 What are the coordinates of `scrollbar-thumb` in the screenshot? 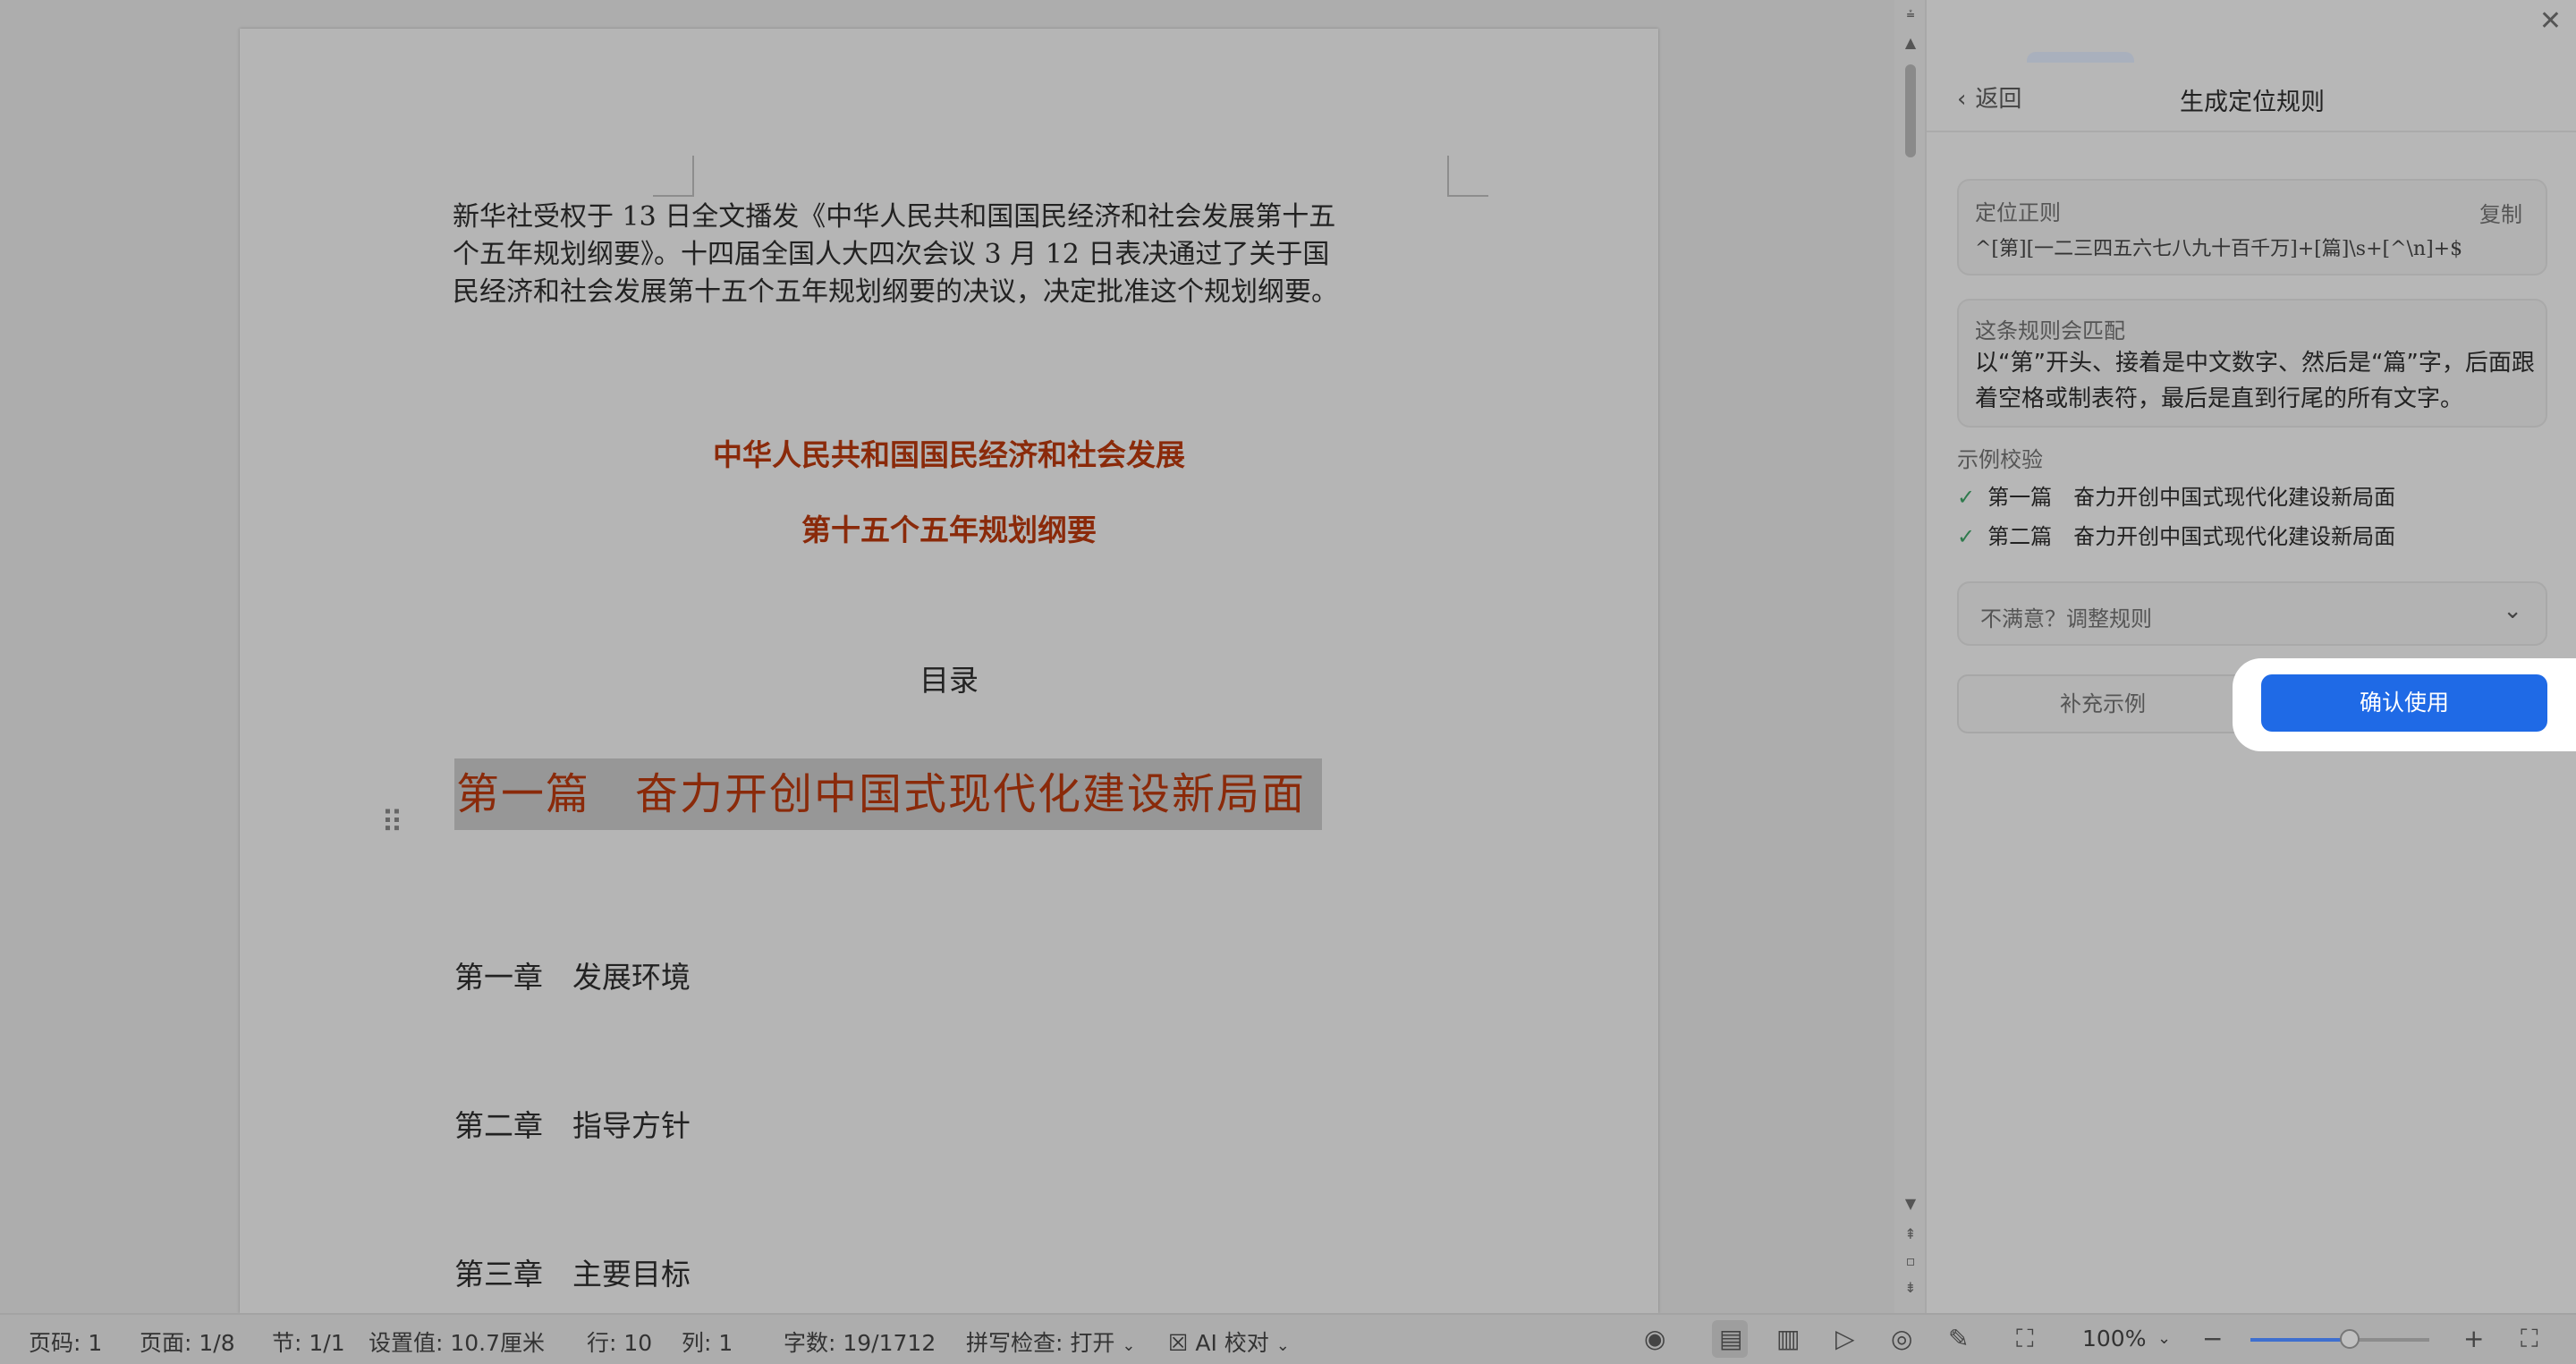 It's located at (1910, 110).